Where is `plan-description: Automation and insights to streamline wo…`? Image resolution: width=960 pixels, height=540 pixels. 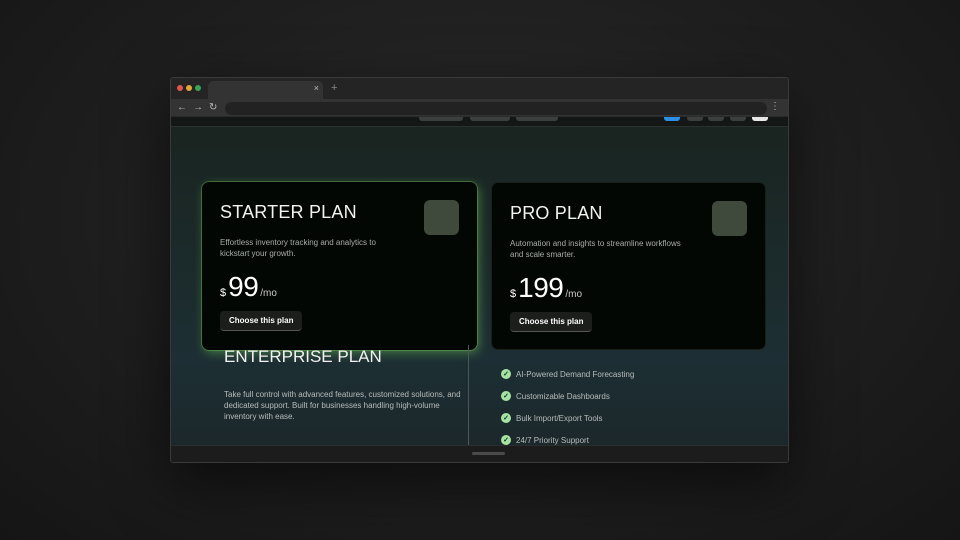
plan-description: Automation and insights to streamline wo… is located at coordinates (595, 249).